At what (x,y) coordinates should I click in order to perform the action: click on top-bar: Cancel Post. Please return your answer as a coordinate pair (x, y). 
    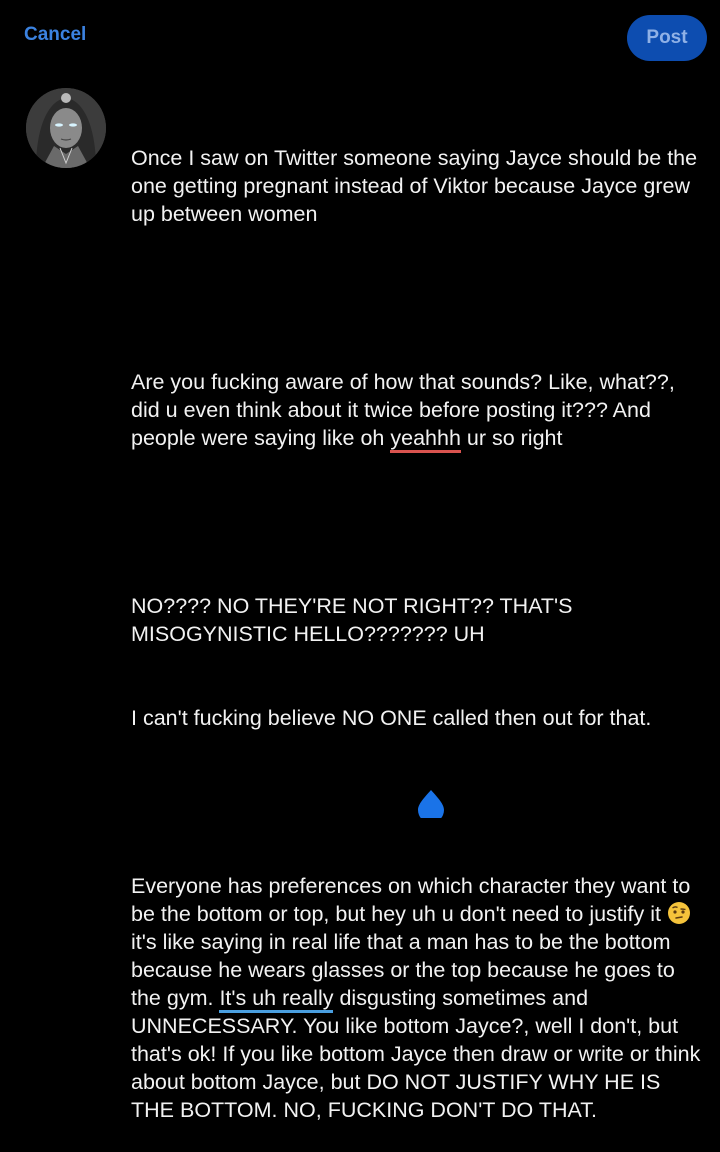
    Looking at the image, I should click on (360, 40).